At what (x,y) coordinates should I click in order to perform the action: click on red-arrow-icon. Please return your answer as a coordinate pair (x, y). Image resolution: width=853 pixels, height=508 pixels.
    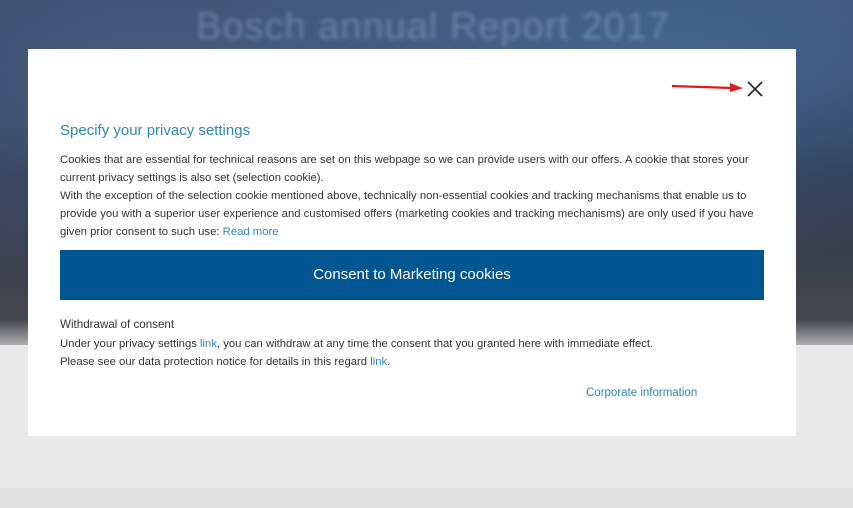
    Looking at the image, I should click on (707, 87).